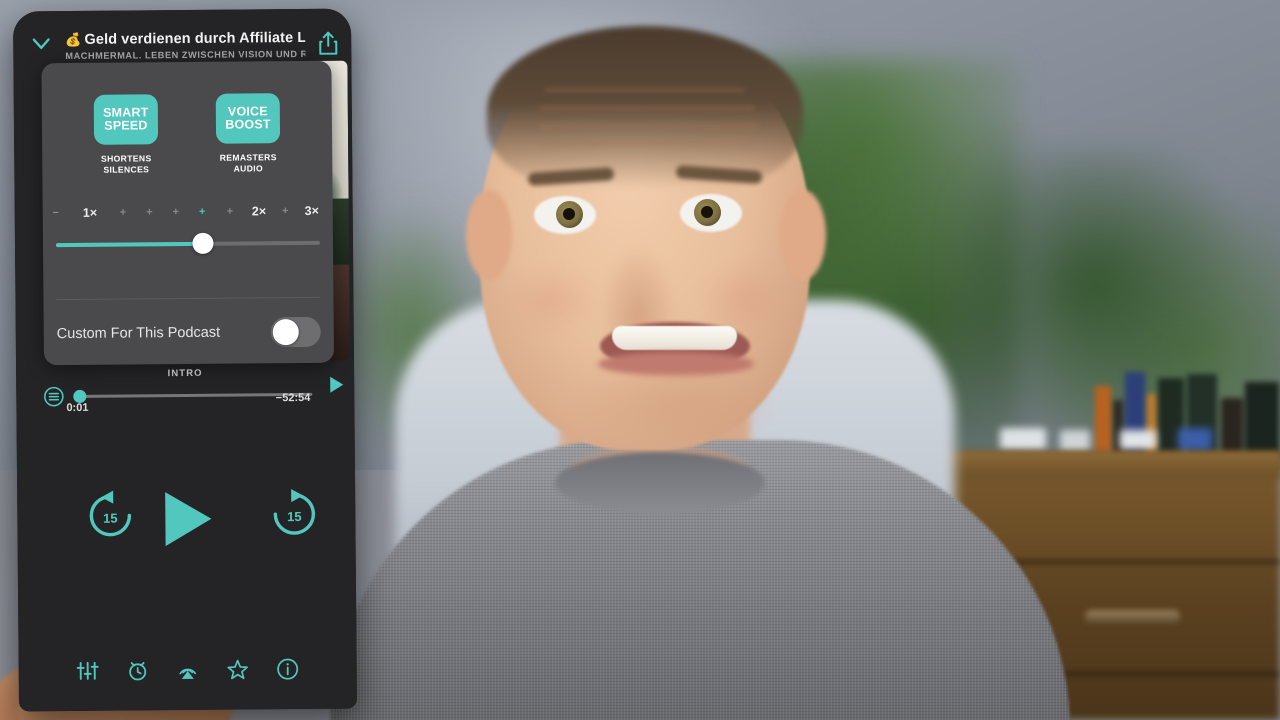 The image size is (1280, 720). I want to click on speed-mark-2: +, so click(123, 213).